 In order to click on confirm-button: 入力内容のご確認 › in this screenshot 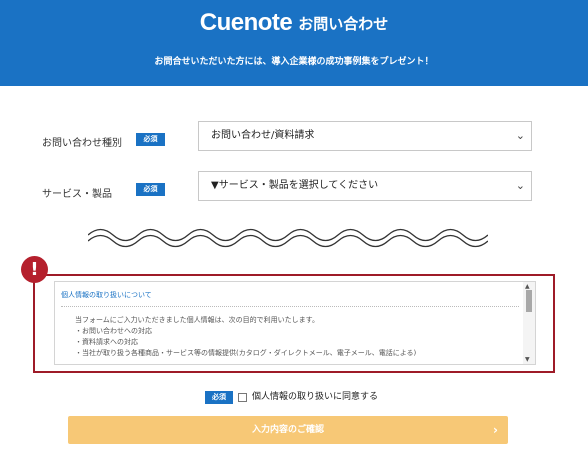, I will do `click(288, 430)`.